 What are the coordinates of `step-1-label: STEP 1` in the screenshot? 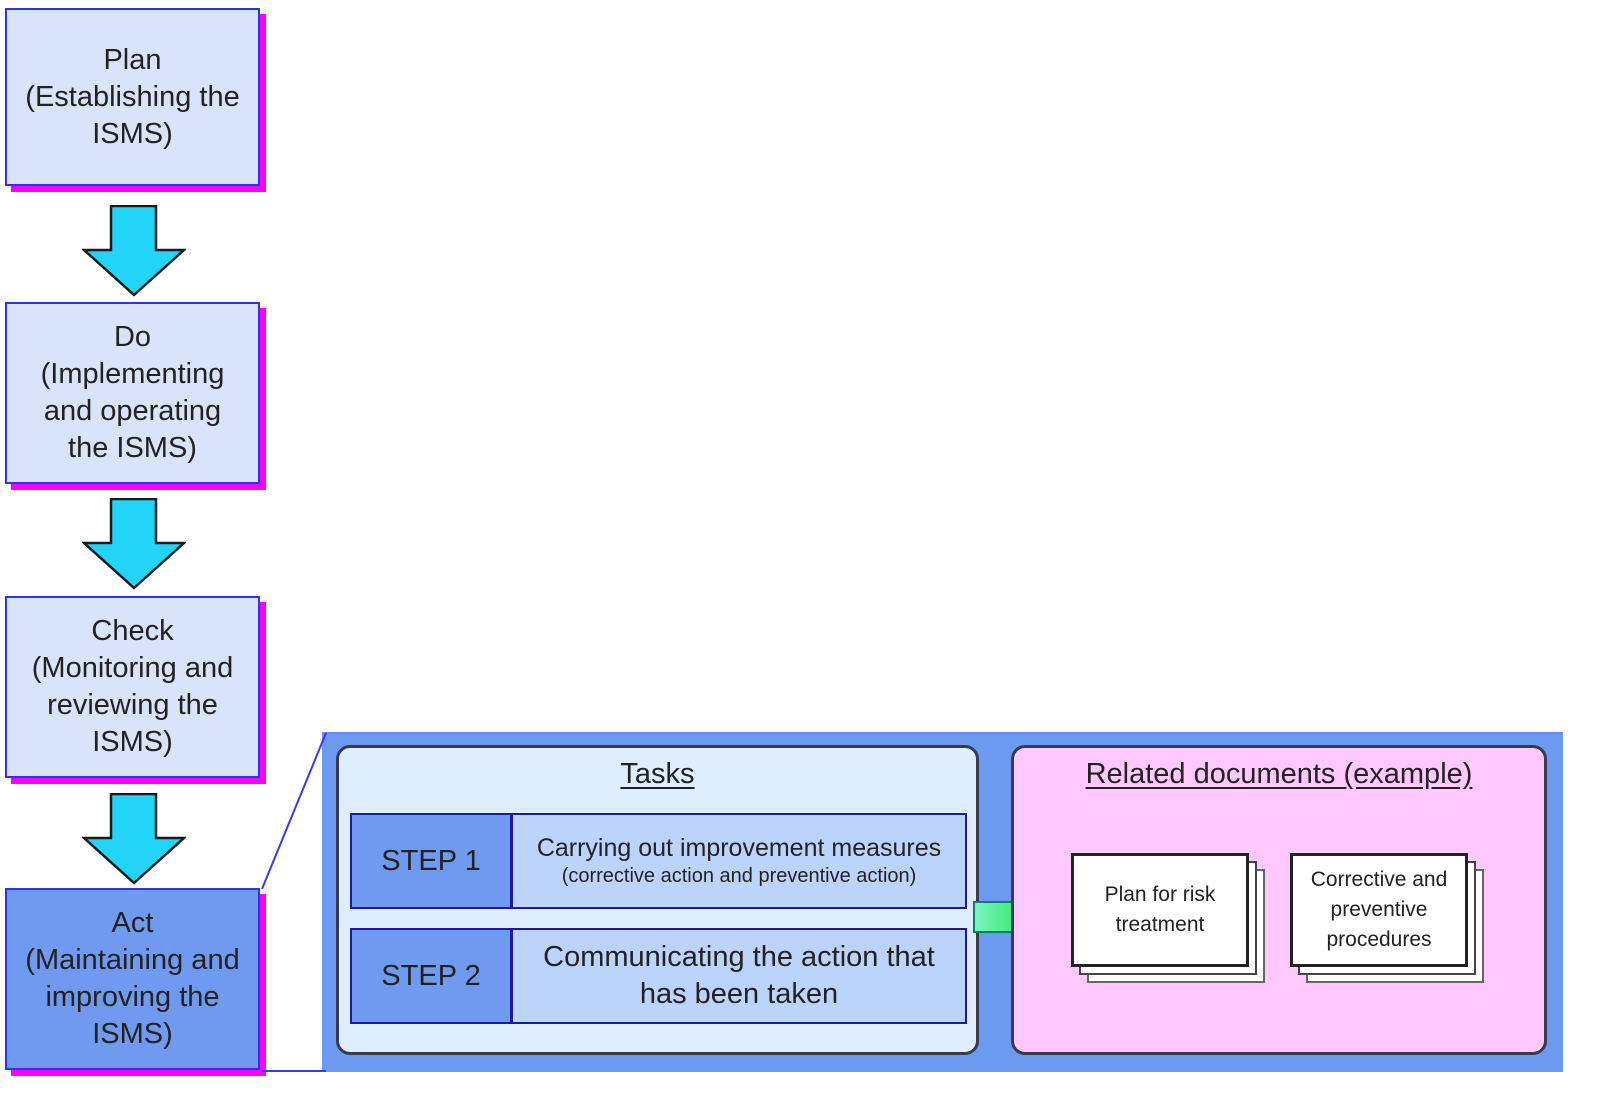 It's located at (432, 861).